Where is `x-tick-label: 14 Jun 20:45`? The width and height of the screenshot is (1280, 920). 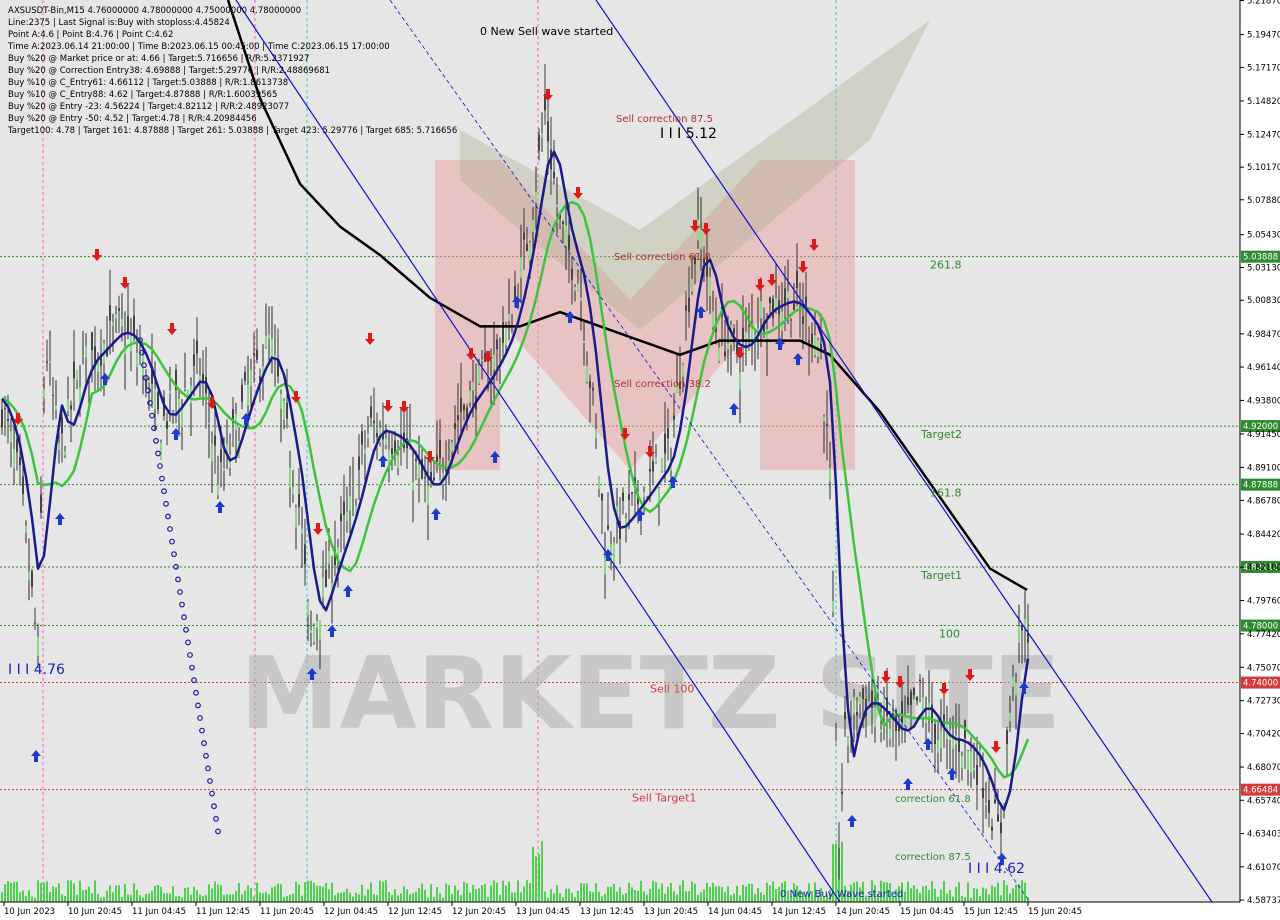 x-tick-label: 14 Jun 20:45 is located at coordinates (863, 912).